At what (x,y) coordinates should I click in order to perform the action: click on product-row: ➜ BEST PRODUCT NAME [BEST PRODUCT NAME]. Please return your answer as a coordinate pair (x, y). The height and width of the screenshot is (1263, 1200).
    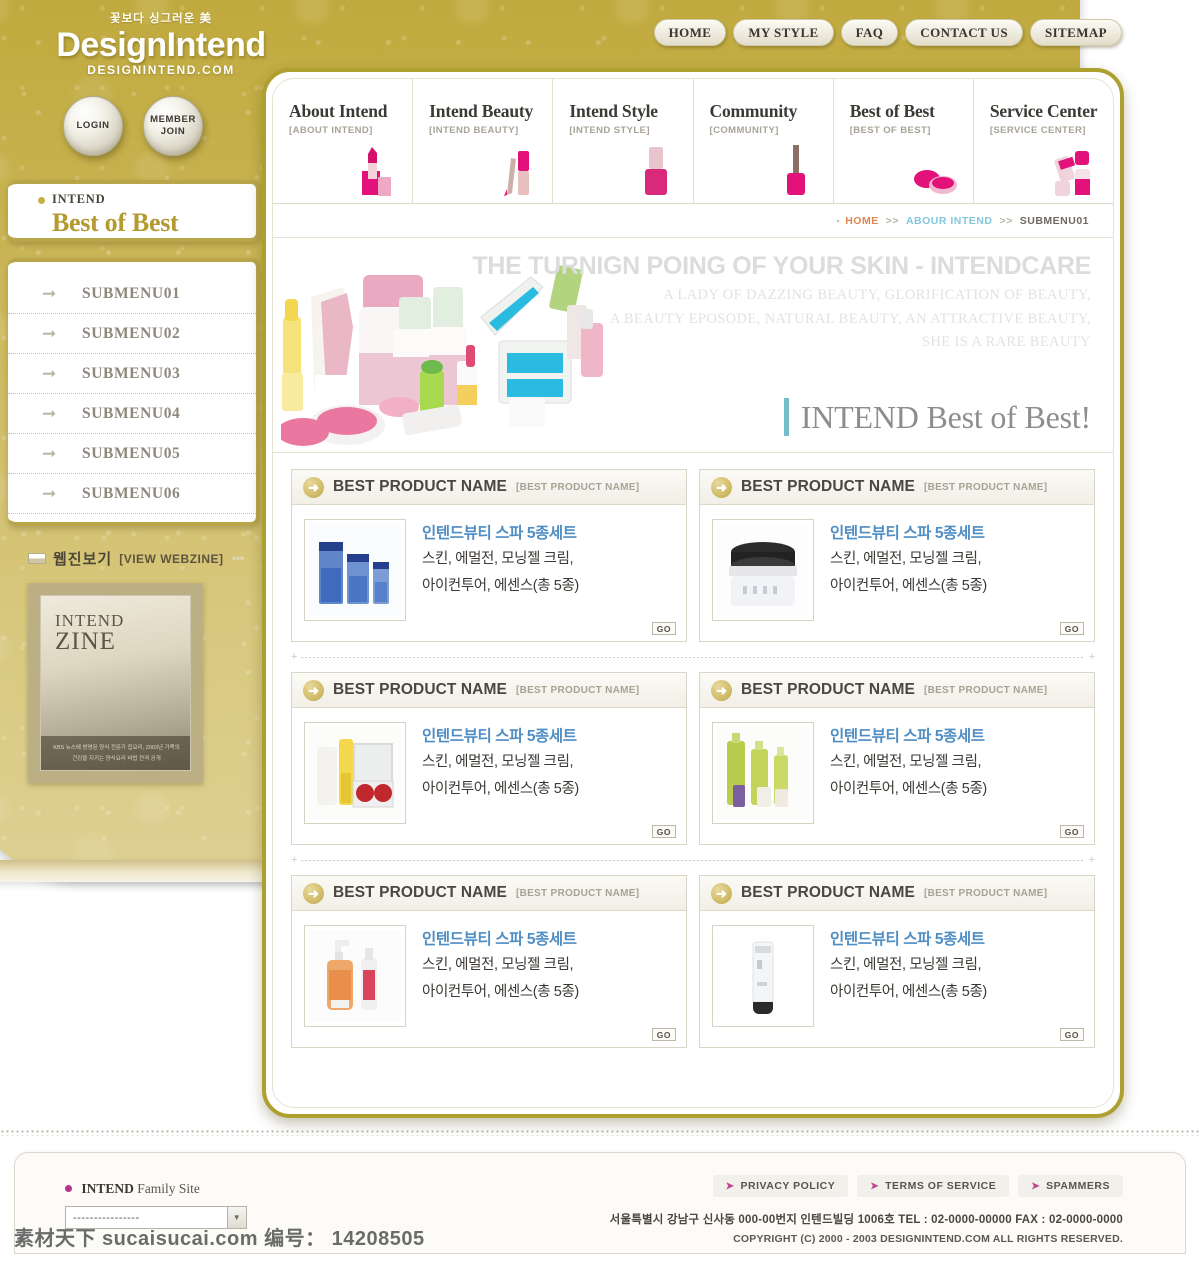
    Looking at the image, I should click on (693, 555).